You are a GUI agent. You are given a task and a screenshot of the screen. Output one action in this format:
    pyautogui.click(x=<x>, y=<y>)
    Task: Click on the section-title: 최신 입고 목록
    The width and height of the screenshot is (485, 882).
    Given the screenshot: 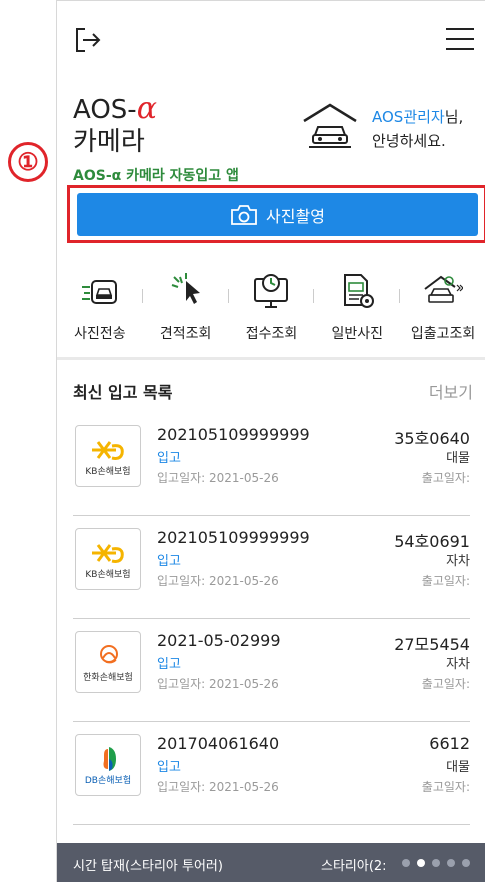 What is the action you would take?
    pyautogui.click(x=123, y=392)
    